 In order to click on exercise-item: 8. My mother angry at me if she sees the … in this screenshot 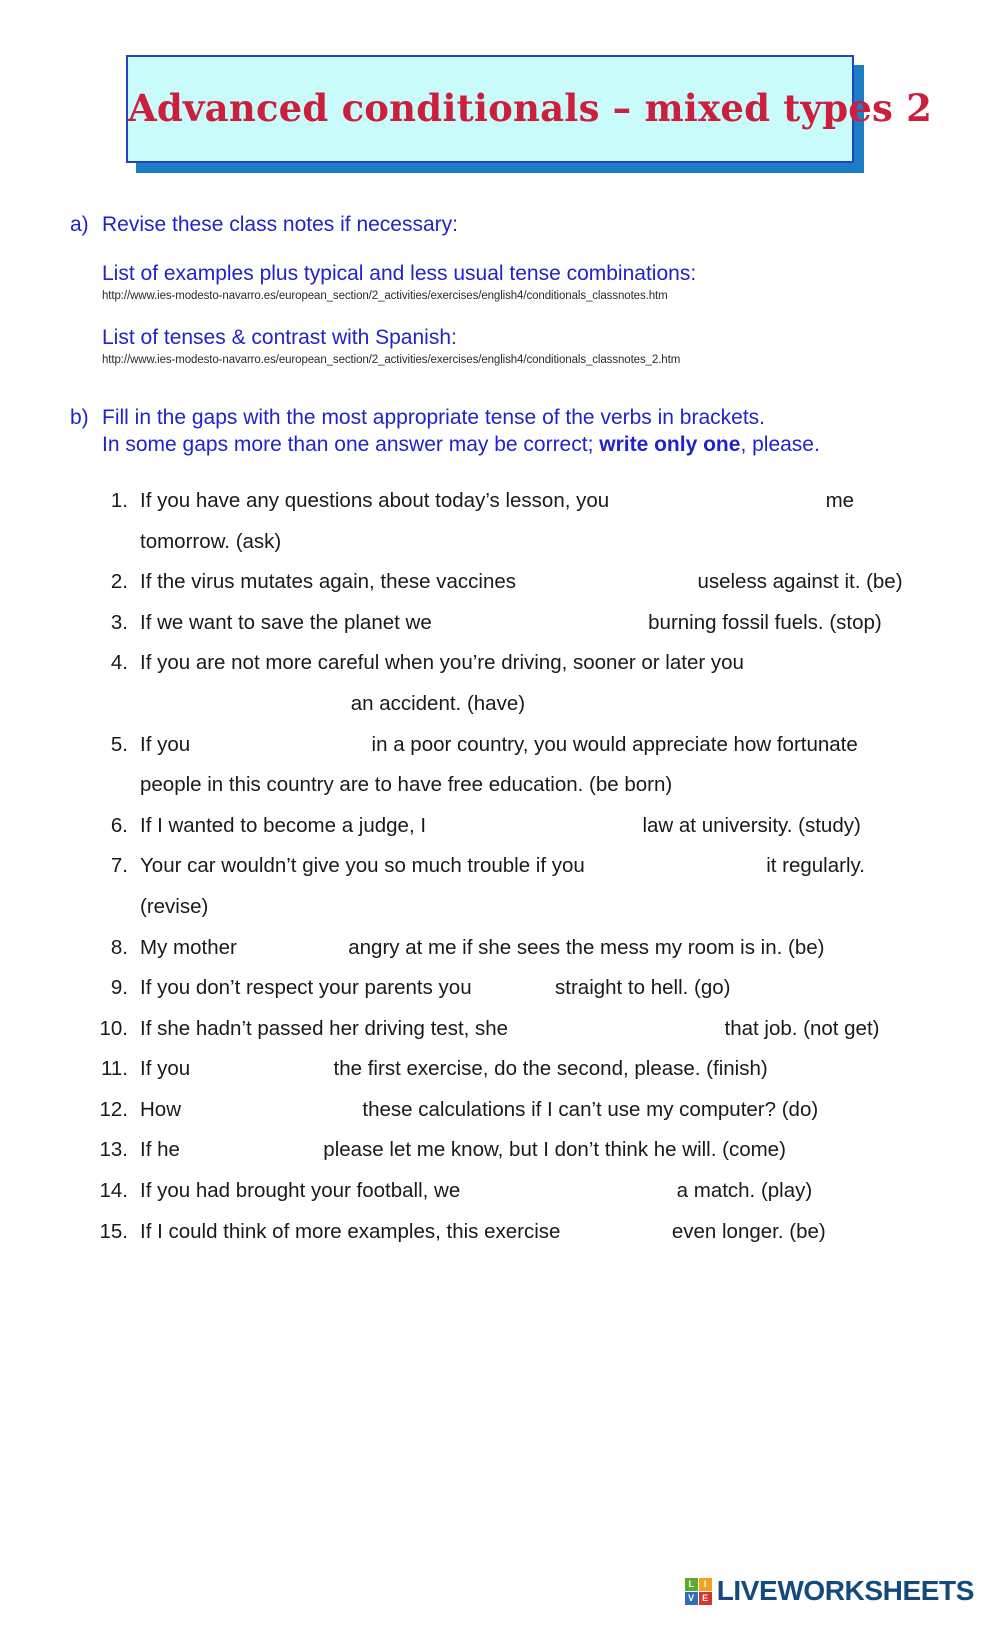, I will do `click(508, 948)`.